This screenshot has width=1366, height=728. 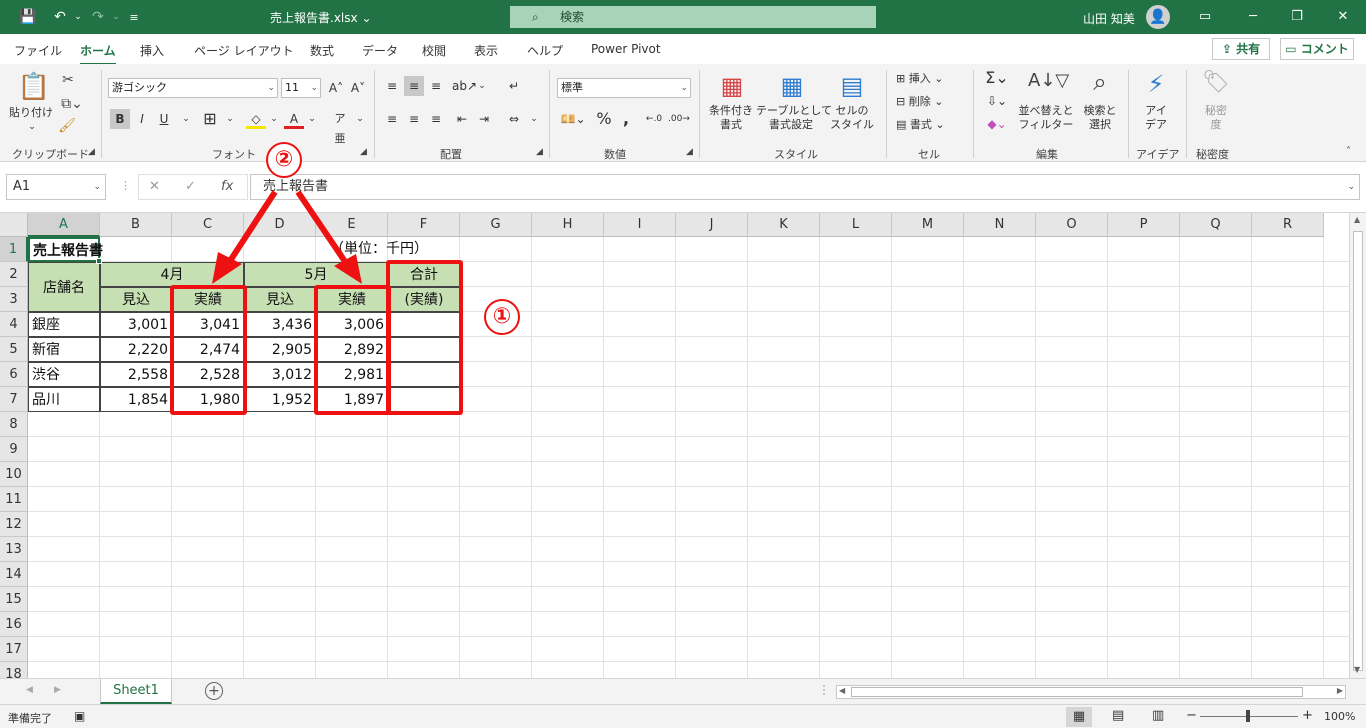 What do you see at coordinates (545, 50) in the screenshot?
I see `tab-help: ヘルプ` at bounding box center [545, 50].